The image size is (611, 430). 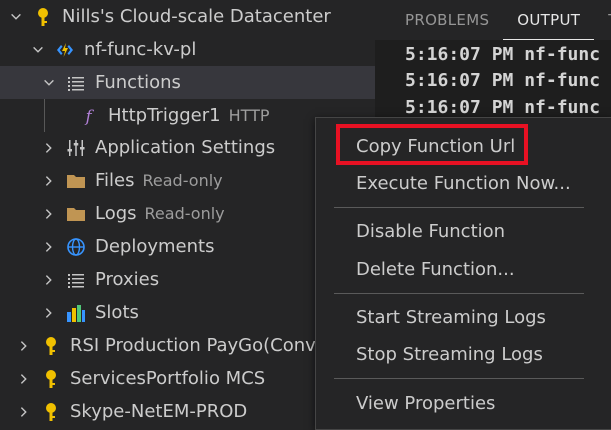 What do you see at coordinates (463, 231) in the screenshot?
I see `menu-item-disable-function: Disable Function` at bounding box center [463, 231].